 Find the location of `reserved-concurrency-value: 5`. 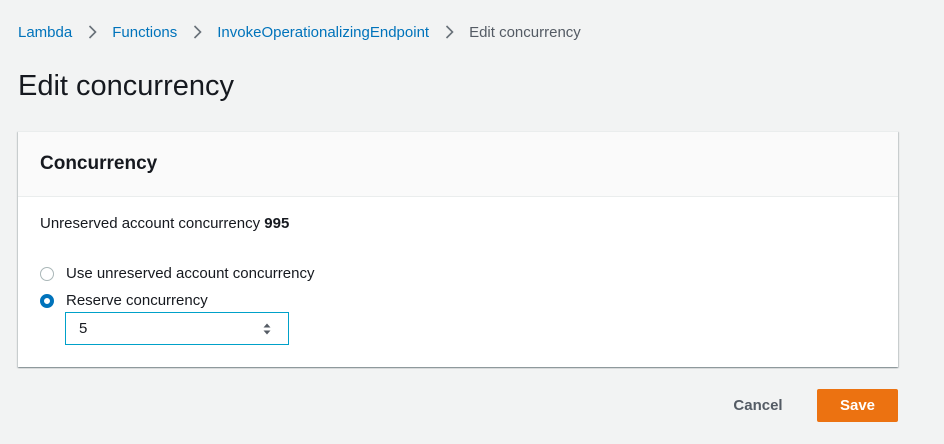

reserved-concurrency-value: 5 is located at coordinates (163, 328).